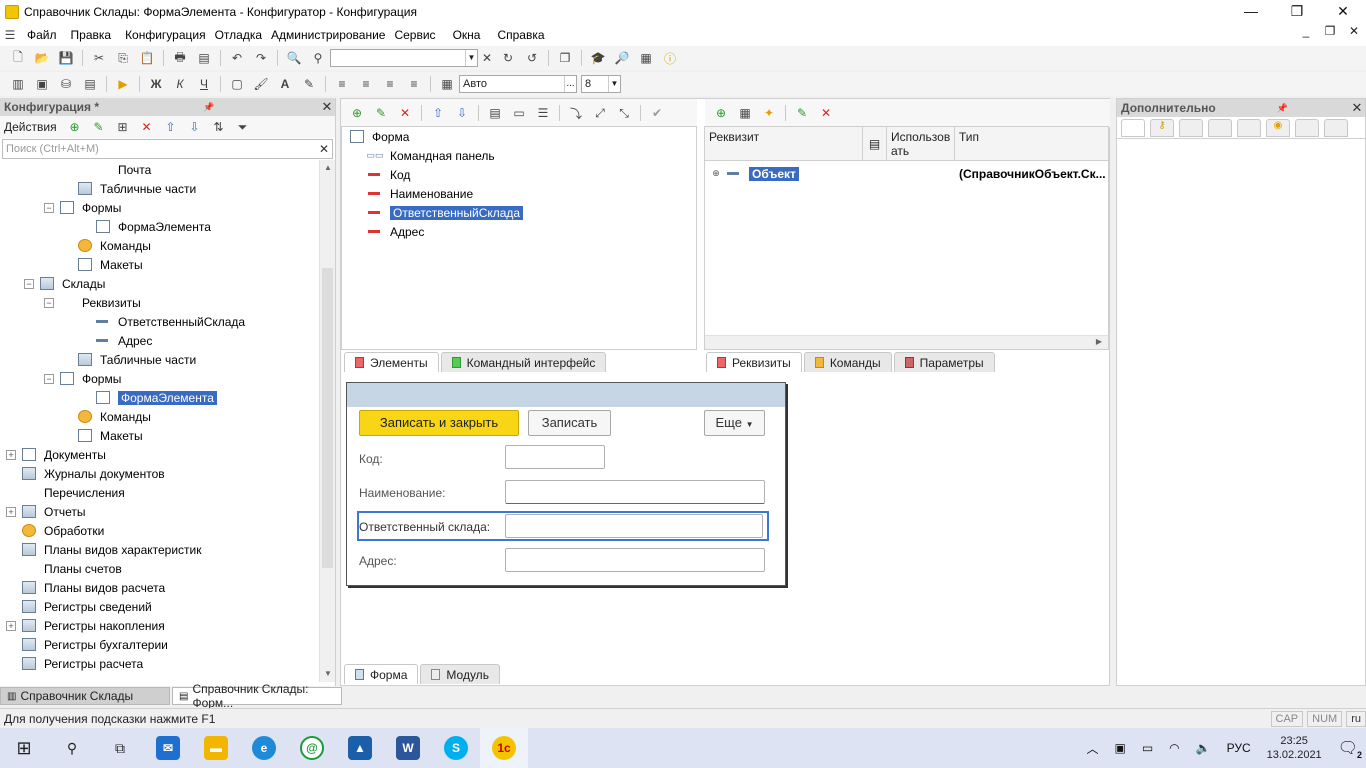 This screenshot has height=768, width=1366. Describe the element at coordinates (487, 58) in the screenshot. I see `clear-search-icon: ✕` at that location.